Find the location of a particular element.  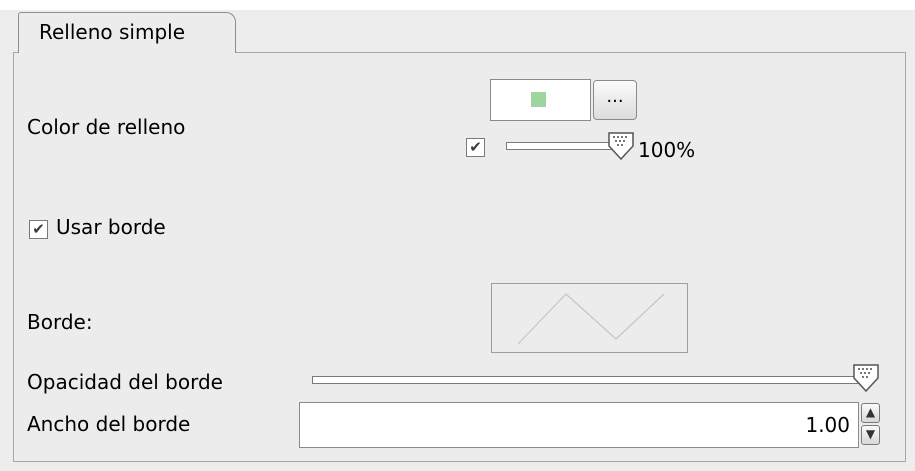

tab-label: Relleno simple is located at coordinates (112, 32).